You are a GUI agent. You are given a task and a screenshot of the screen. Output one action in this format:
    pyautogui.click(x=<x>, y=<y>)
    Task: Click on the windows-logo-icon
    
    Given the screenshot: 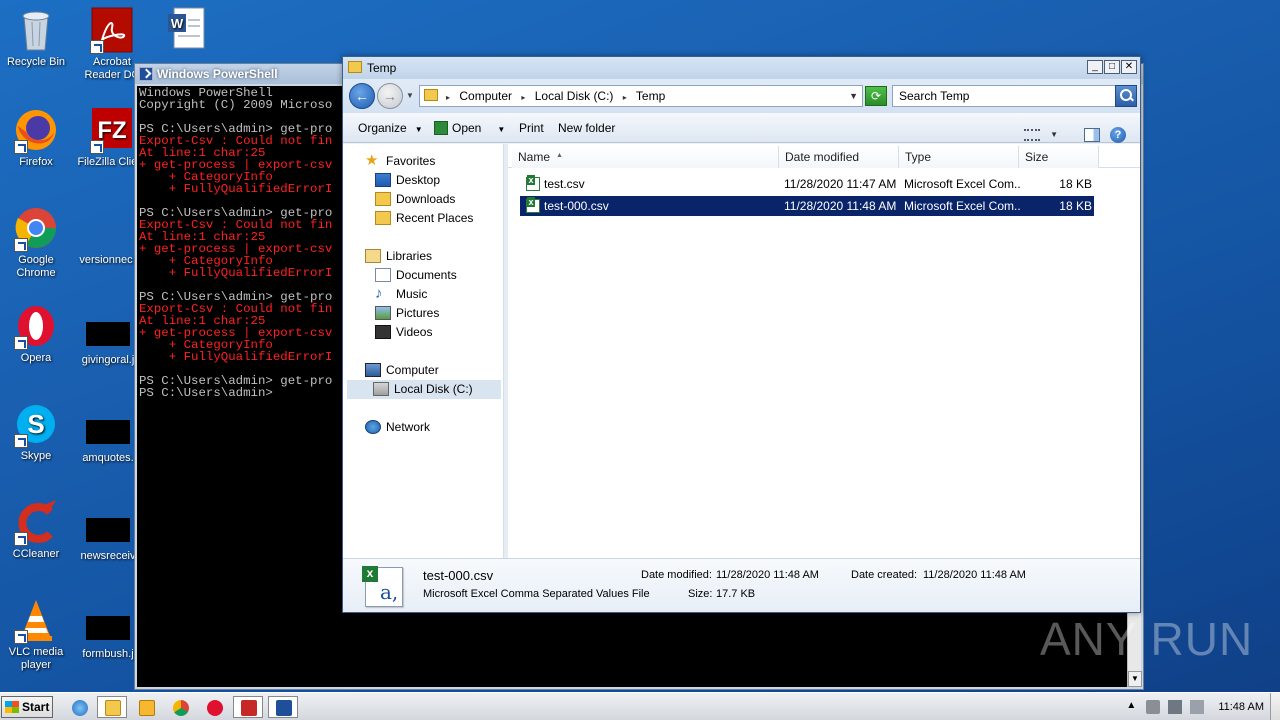 What is the action you would take?
    pyautogui.click(x=12, y=707)
    